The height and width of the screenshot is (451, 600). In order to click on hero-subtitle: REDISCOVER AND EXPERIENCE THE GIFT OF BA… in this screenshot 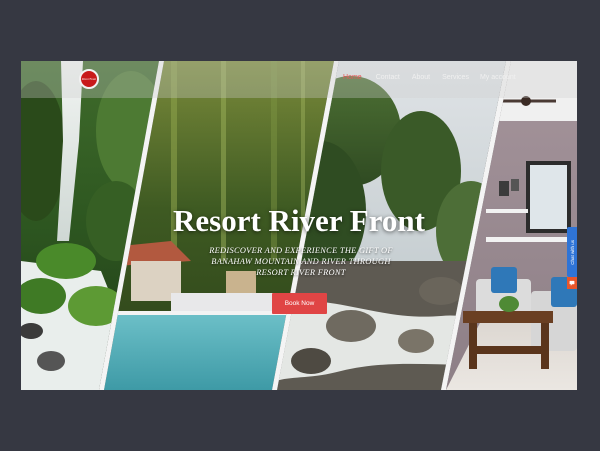, I will do `click(301, 261)`.